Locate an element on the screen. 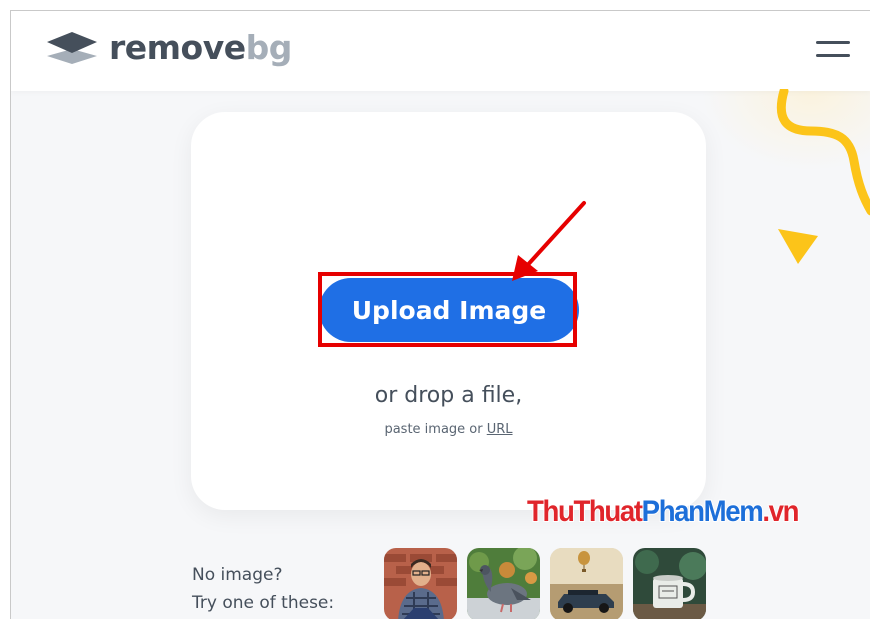 This screenshot has width=870, height=619. sample-prompt: No image? Try one of these: is located at coordinates (263, 589).